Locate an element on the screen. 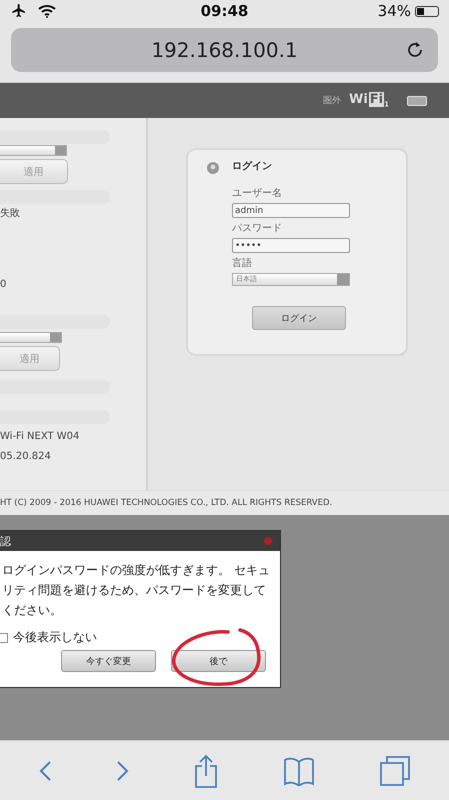  tabs-icon is located at coordinates (394, 770).